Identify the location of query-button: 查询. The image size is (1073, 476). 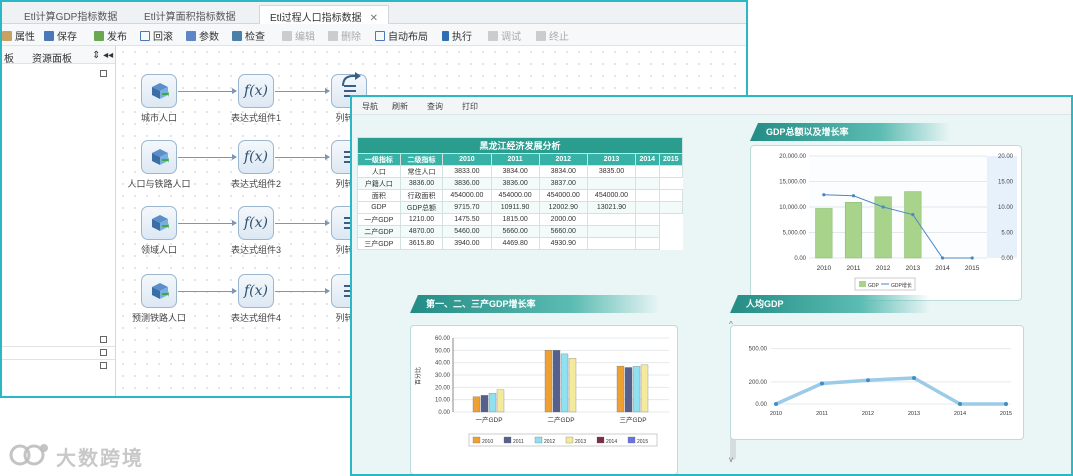
(435, 106).